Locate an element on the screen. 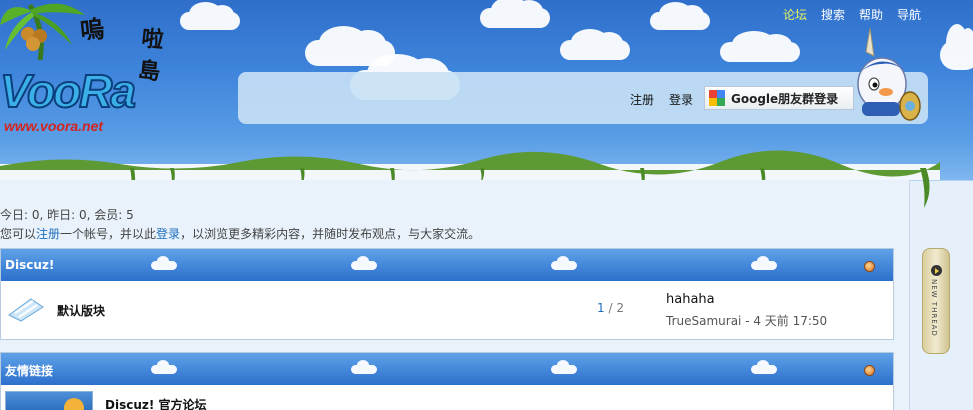  nav-item-navigation: 导航 is located at coordinates (909, 14).